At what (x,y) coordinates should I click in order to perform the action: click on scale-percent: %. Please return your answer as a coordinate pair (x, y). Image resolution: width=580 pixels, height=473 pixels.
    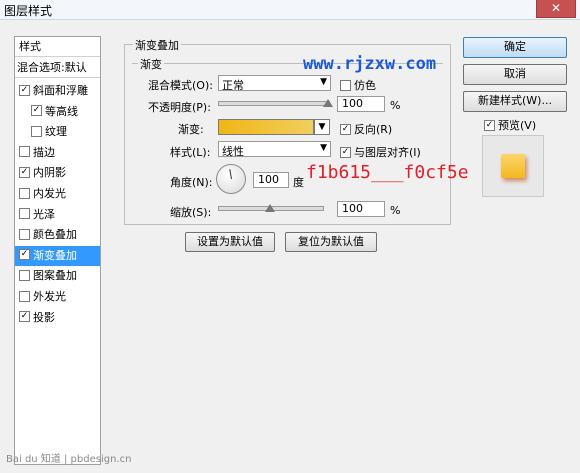
    Looking at the image, I should click on (395, 210).